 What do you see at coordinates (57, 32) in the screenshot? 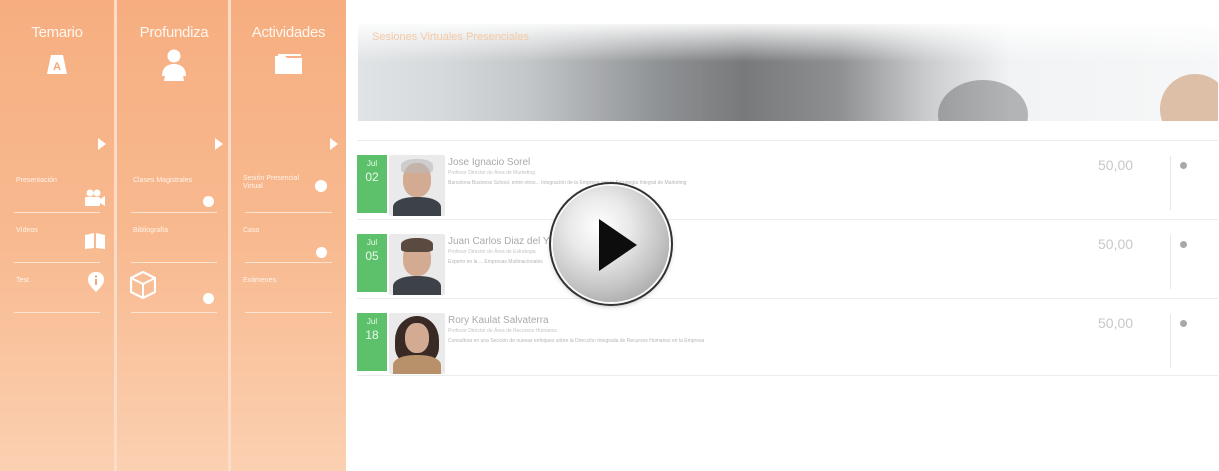
I see `column-title-temario: Temario` at bounding box center [57, 32].